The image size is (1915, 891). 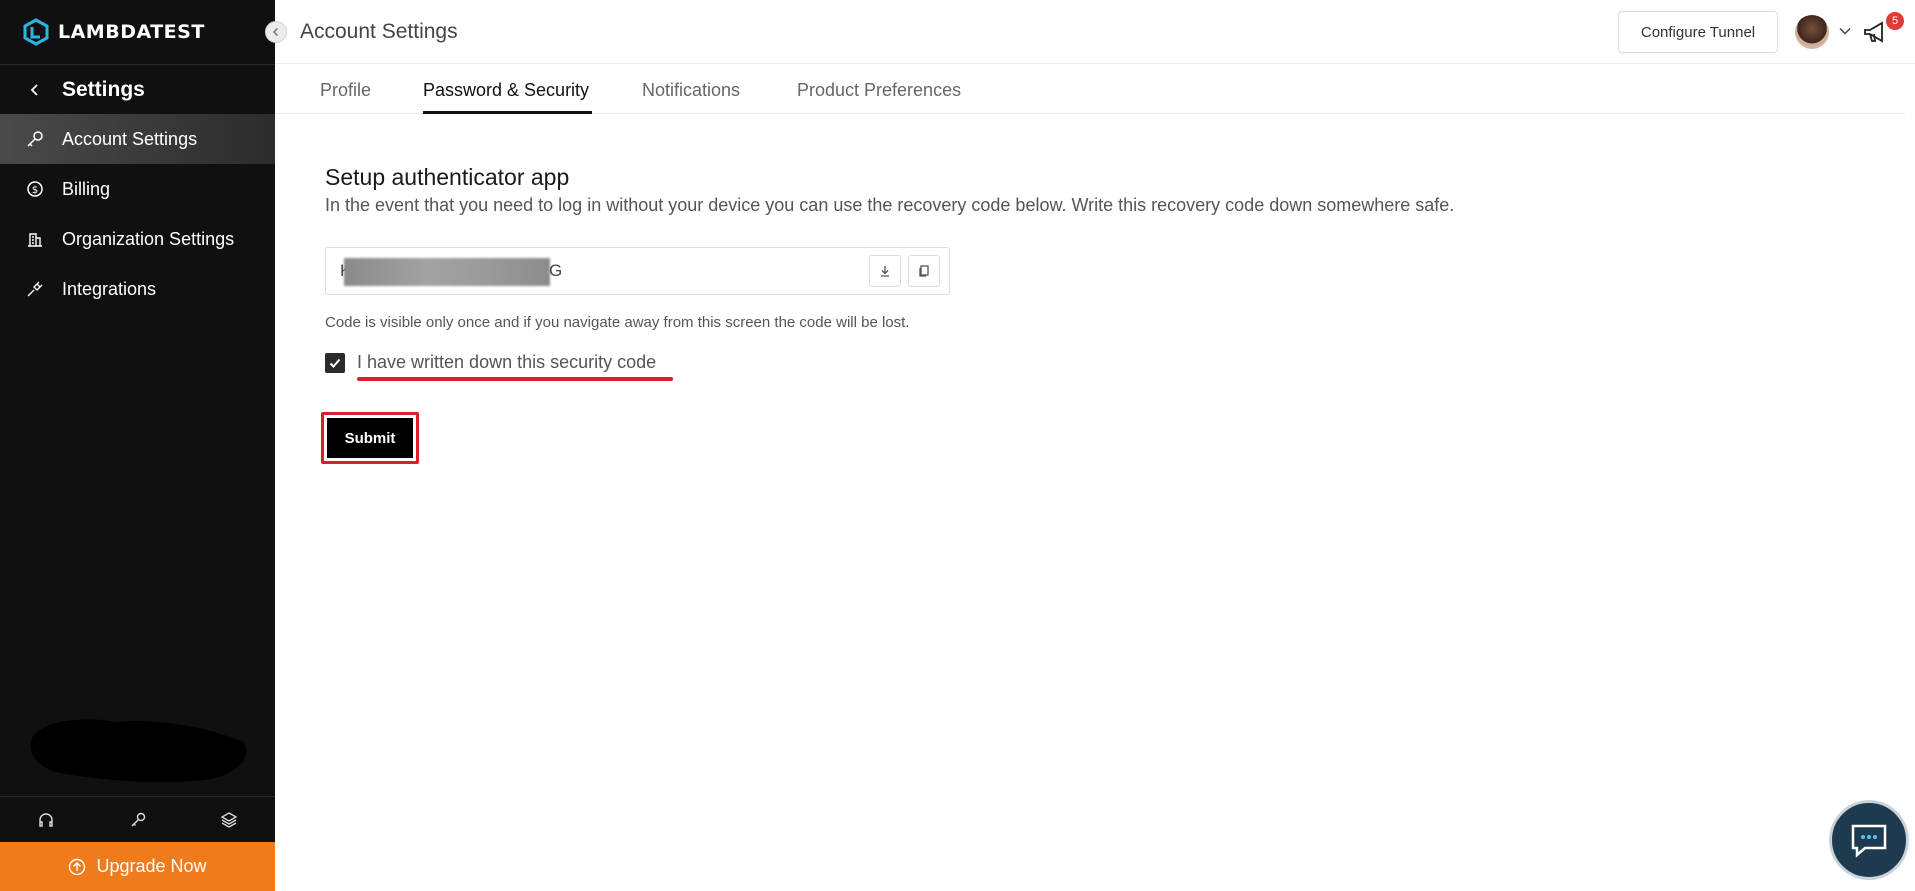 I want to click on tab-password-security: Password & Security, so click(x=506, y=90).